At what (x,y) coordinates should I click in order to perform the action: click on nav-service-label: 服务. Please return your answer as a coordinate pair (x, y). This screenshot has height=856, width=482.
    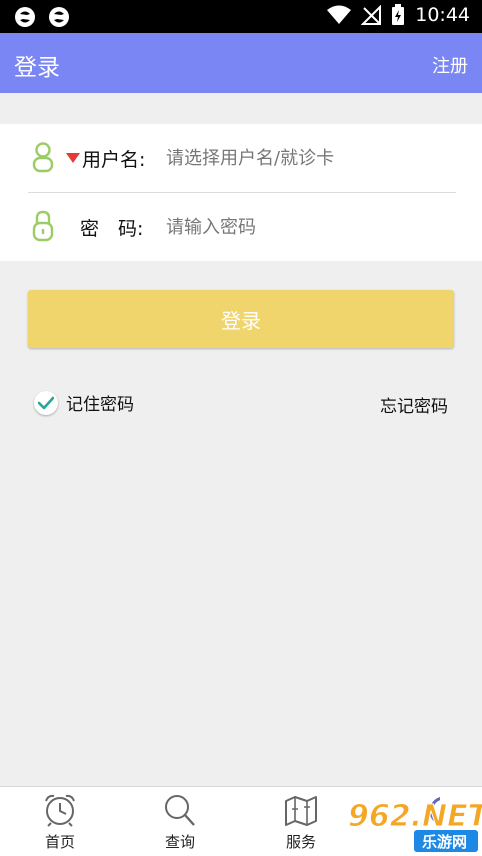
    Looking at the image, I should click on (300, 842).